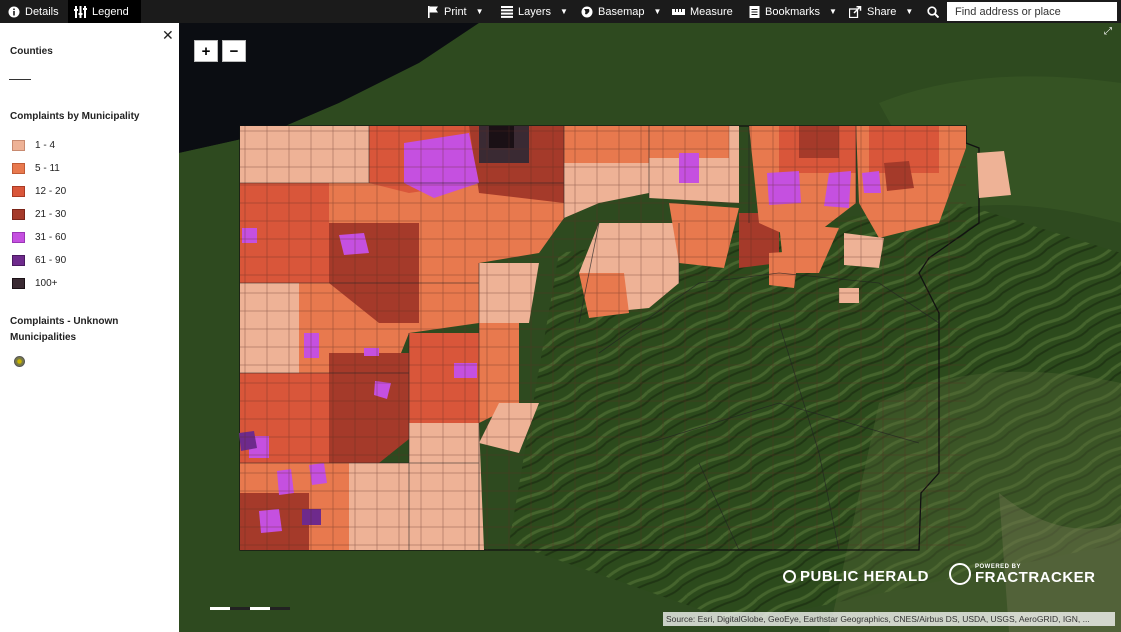  What do you see at coordinates (51, 237) in the screenshot?
I see `legend-item-label: 31 - 60` at bounding box center [51, 237].